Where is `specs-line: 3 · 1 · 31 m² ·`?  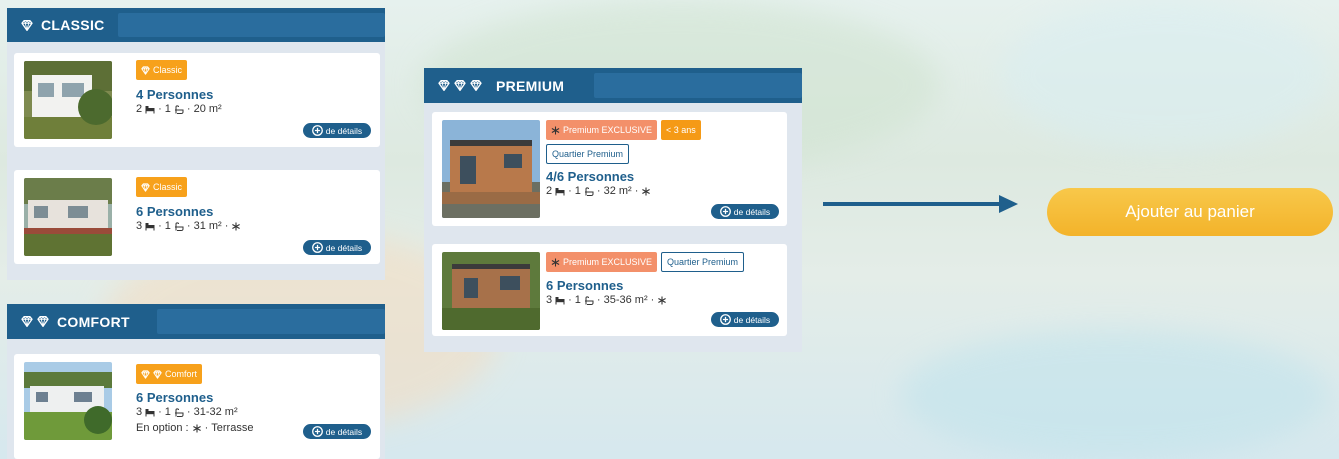
specs-line: 3 · 1 · 31 m² · is located at coordinates (188, 226).